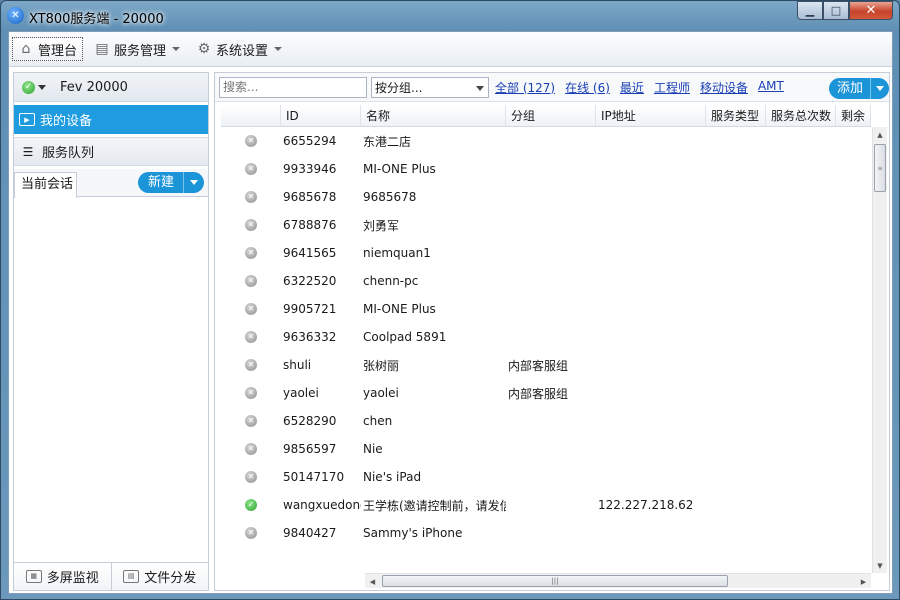 This screenshot has height=600, width=900. Describe the element at coordinates (853, 115) in the screenshot. I see `column-remaining: 剩余` at that location.